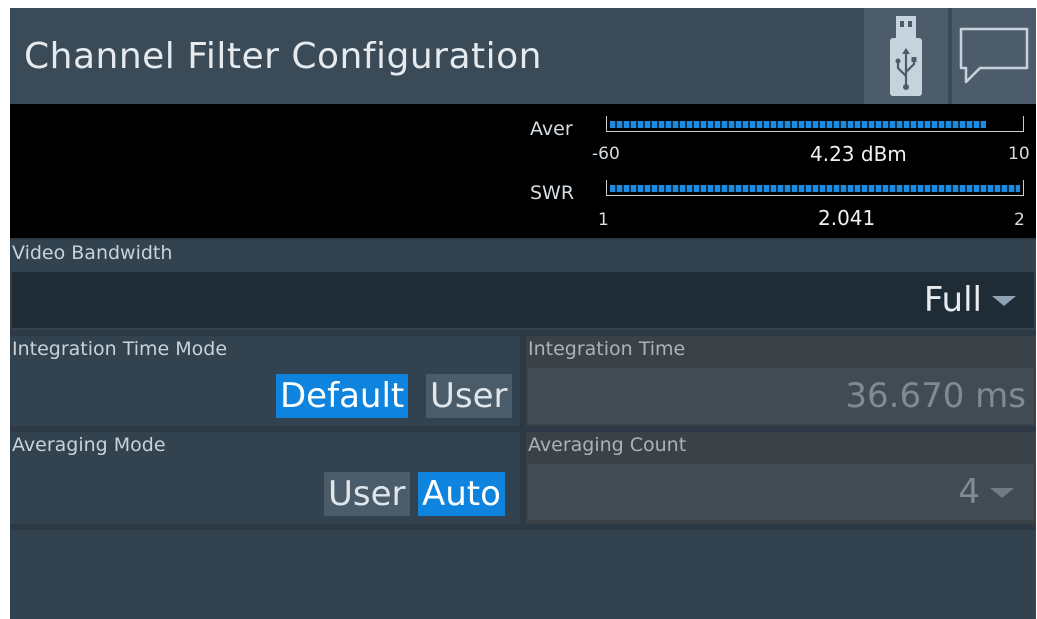  What do you see at coordinates (92, 253) in the screenshot?
I see `video-bandwidth-label: Video Bandwidth` at bounding box center [92, 253].